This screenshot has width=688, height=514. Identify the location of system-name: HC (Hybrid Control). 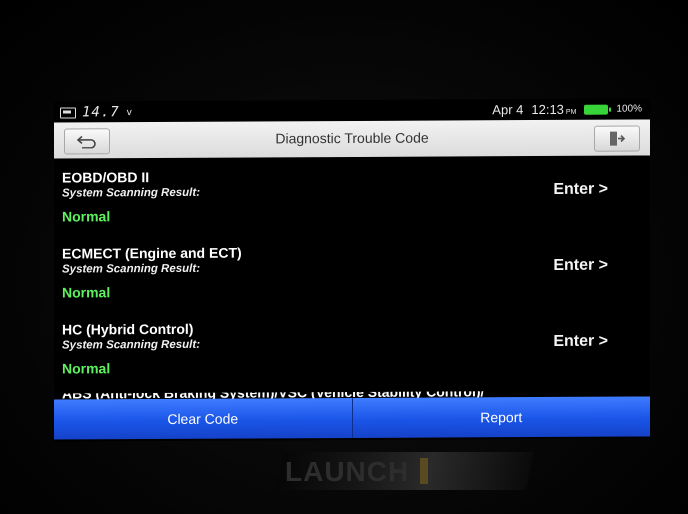
(128, 329).